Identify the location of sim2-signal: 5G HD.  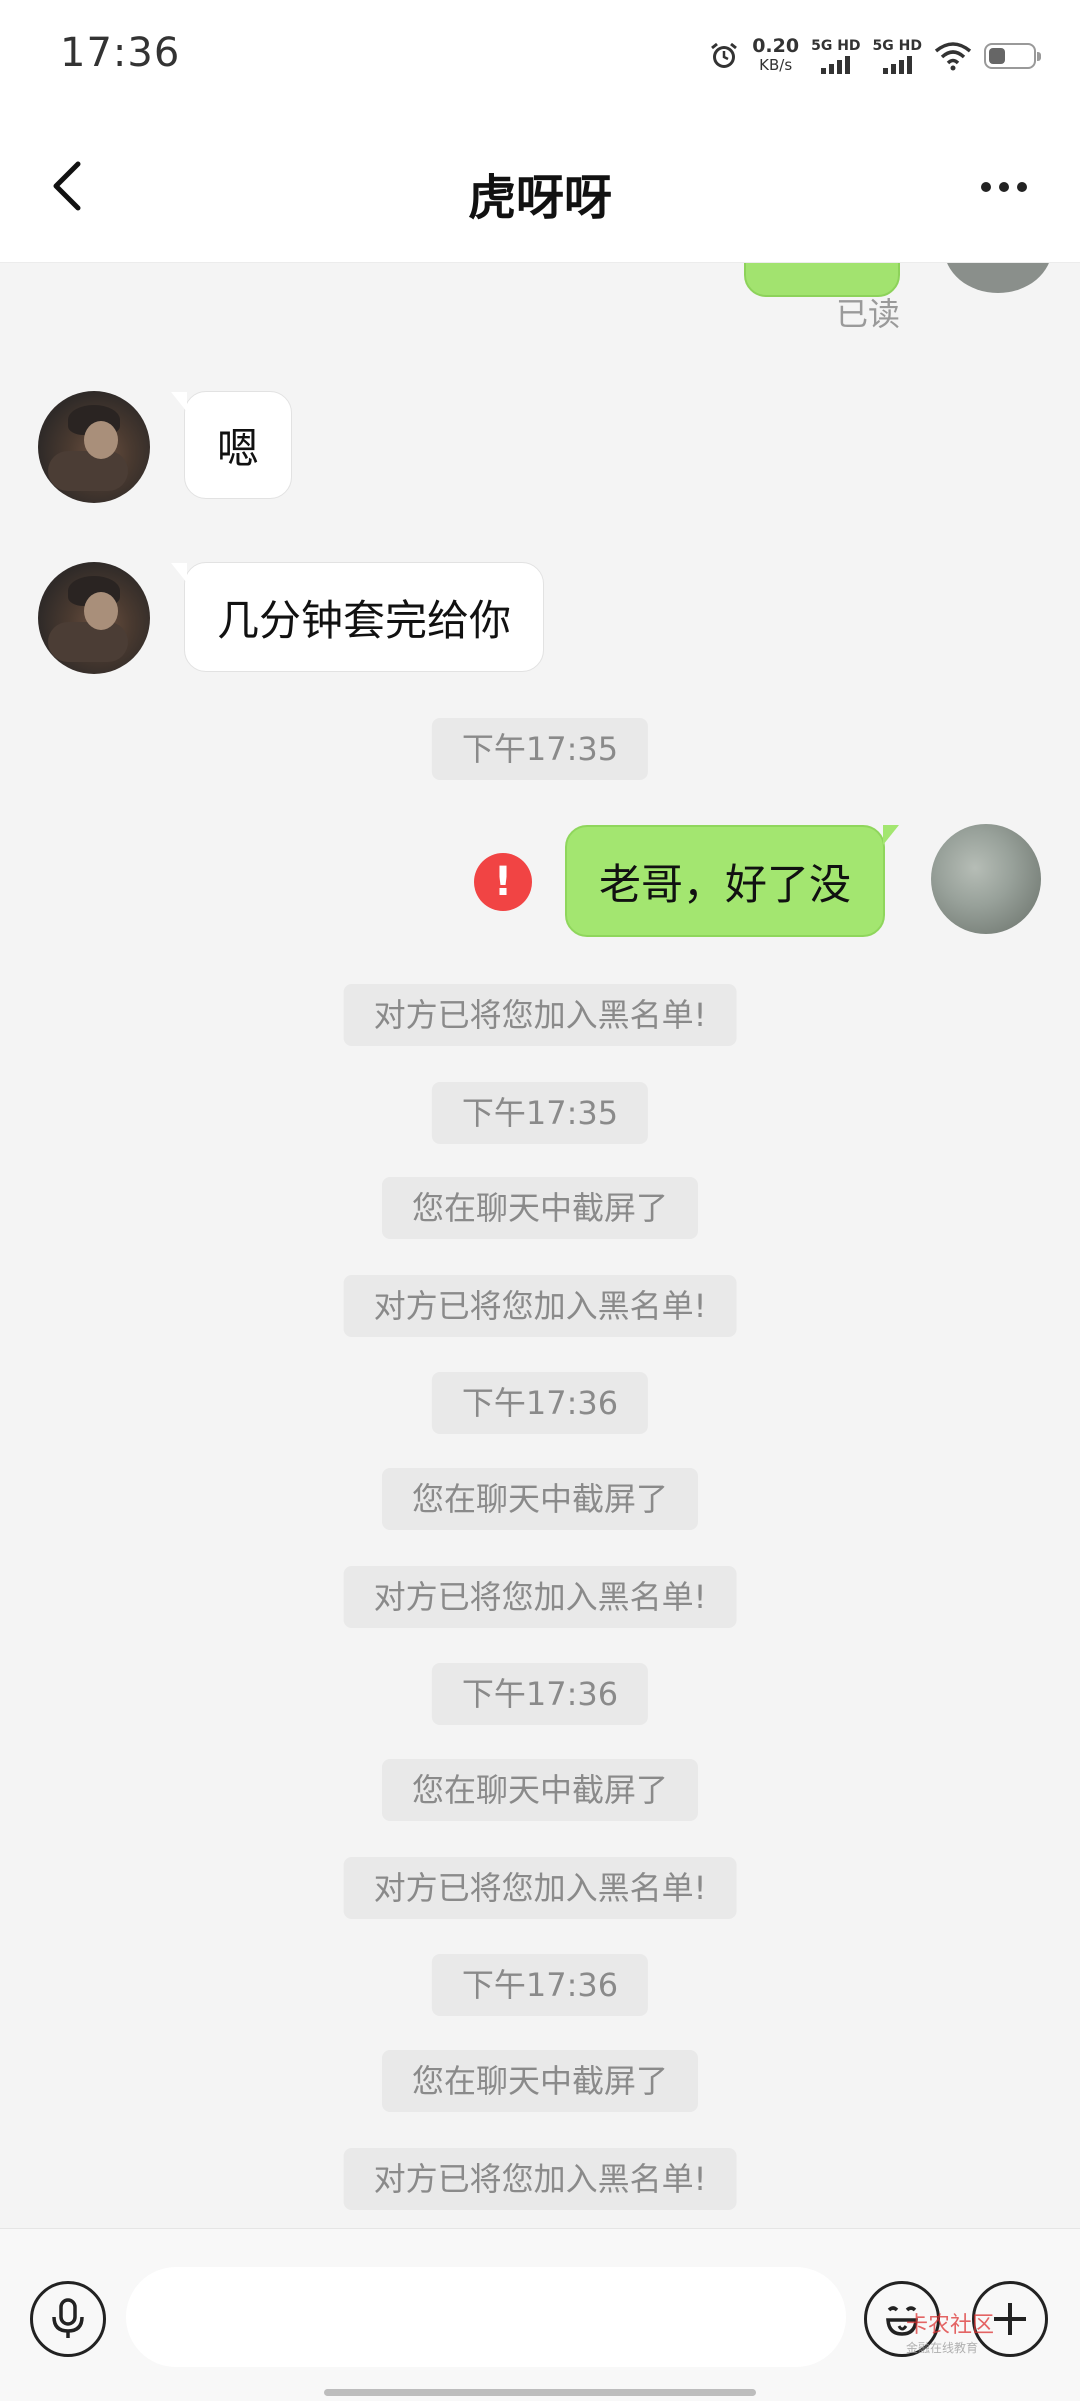
(897, 56).